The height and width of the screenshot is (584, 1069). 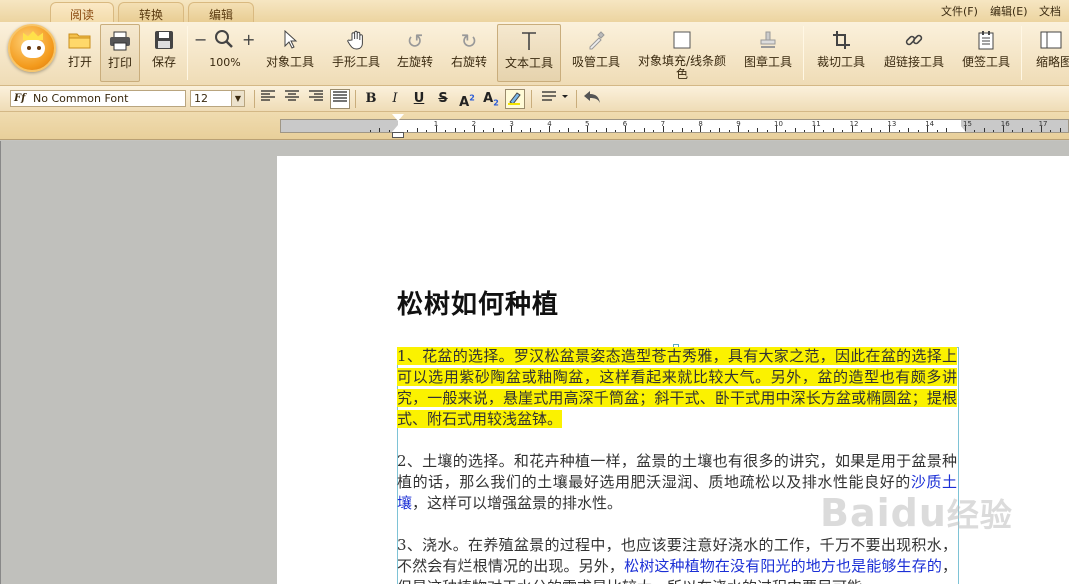 What do you see at coordinates (768, 53) in the screenshot?
I see `stamp-tool-button: 图章工具` at bounding box center [768, 53].